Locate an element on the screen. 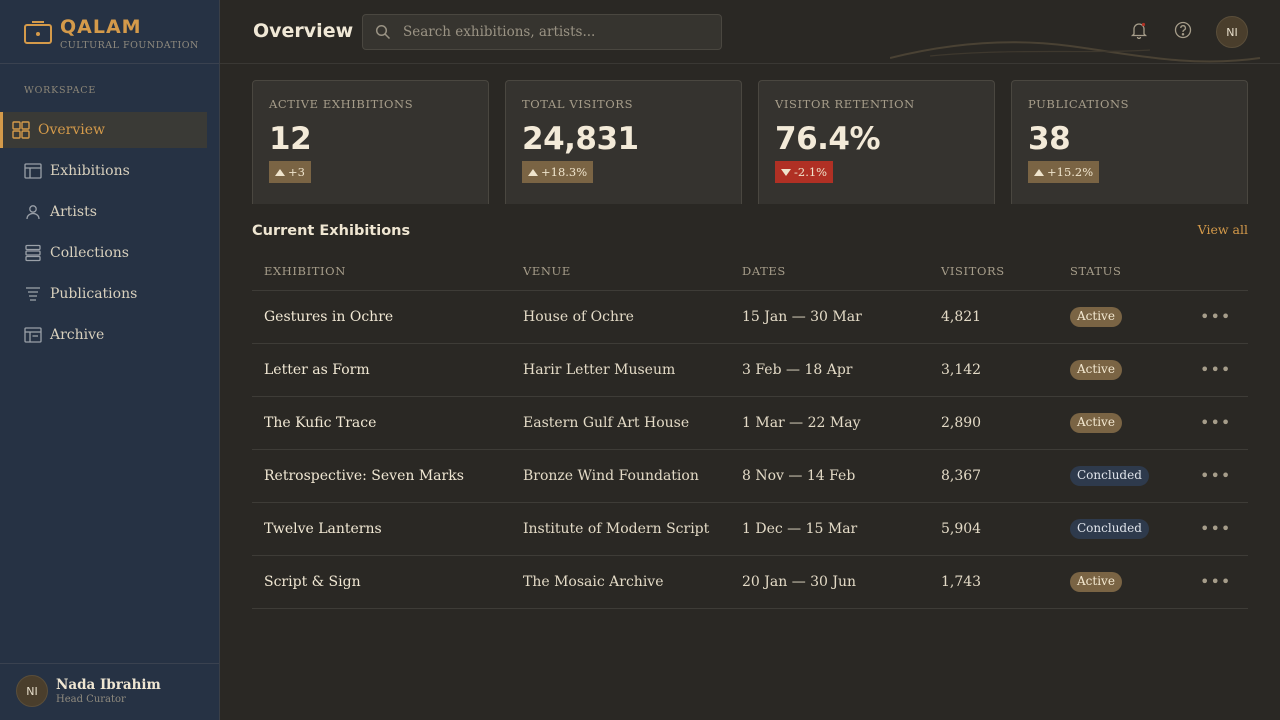 This screenshot has width=1280, height=720. help-button is located at coordinates (1183, 32).